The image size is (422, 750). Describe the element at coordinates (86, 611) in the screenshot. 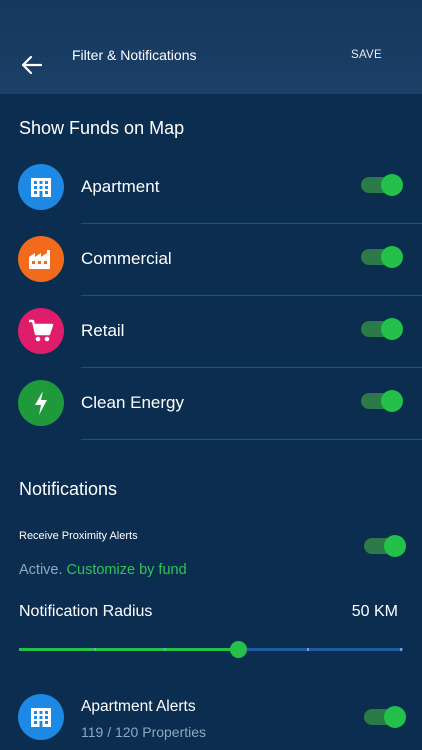

I see `notification-radius-label: Notification Radius` at that location.